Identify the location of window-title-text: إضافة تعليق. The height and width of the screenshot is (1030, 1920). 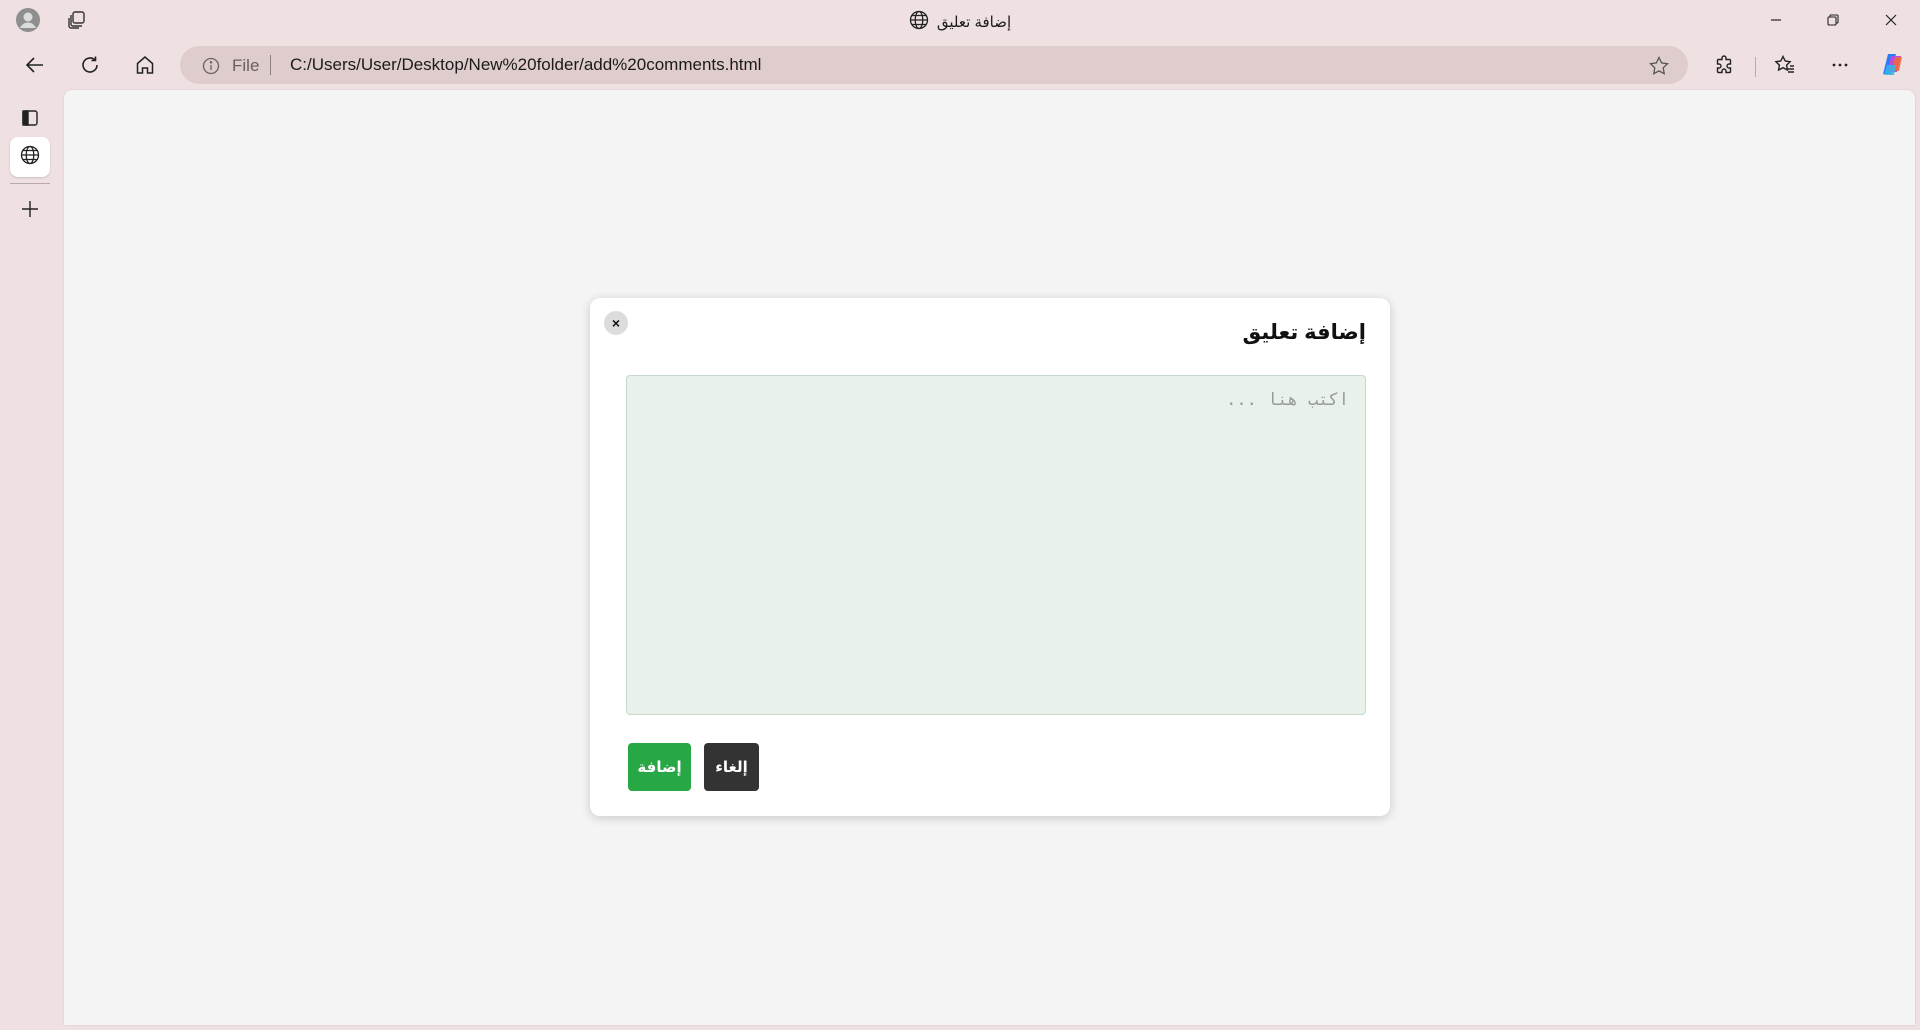
(974, 22).